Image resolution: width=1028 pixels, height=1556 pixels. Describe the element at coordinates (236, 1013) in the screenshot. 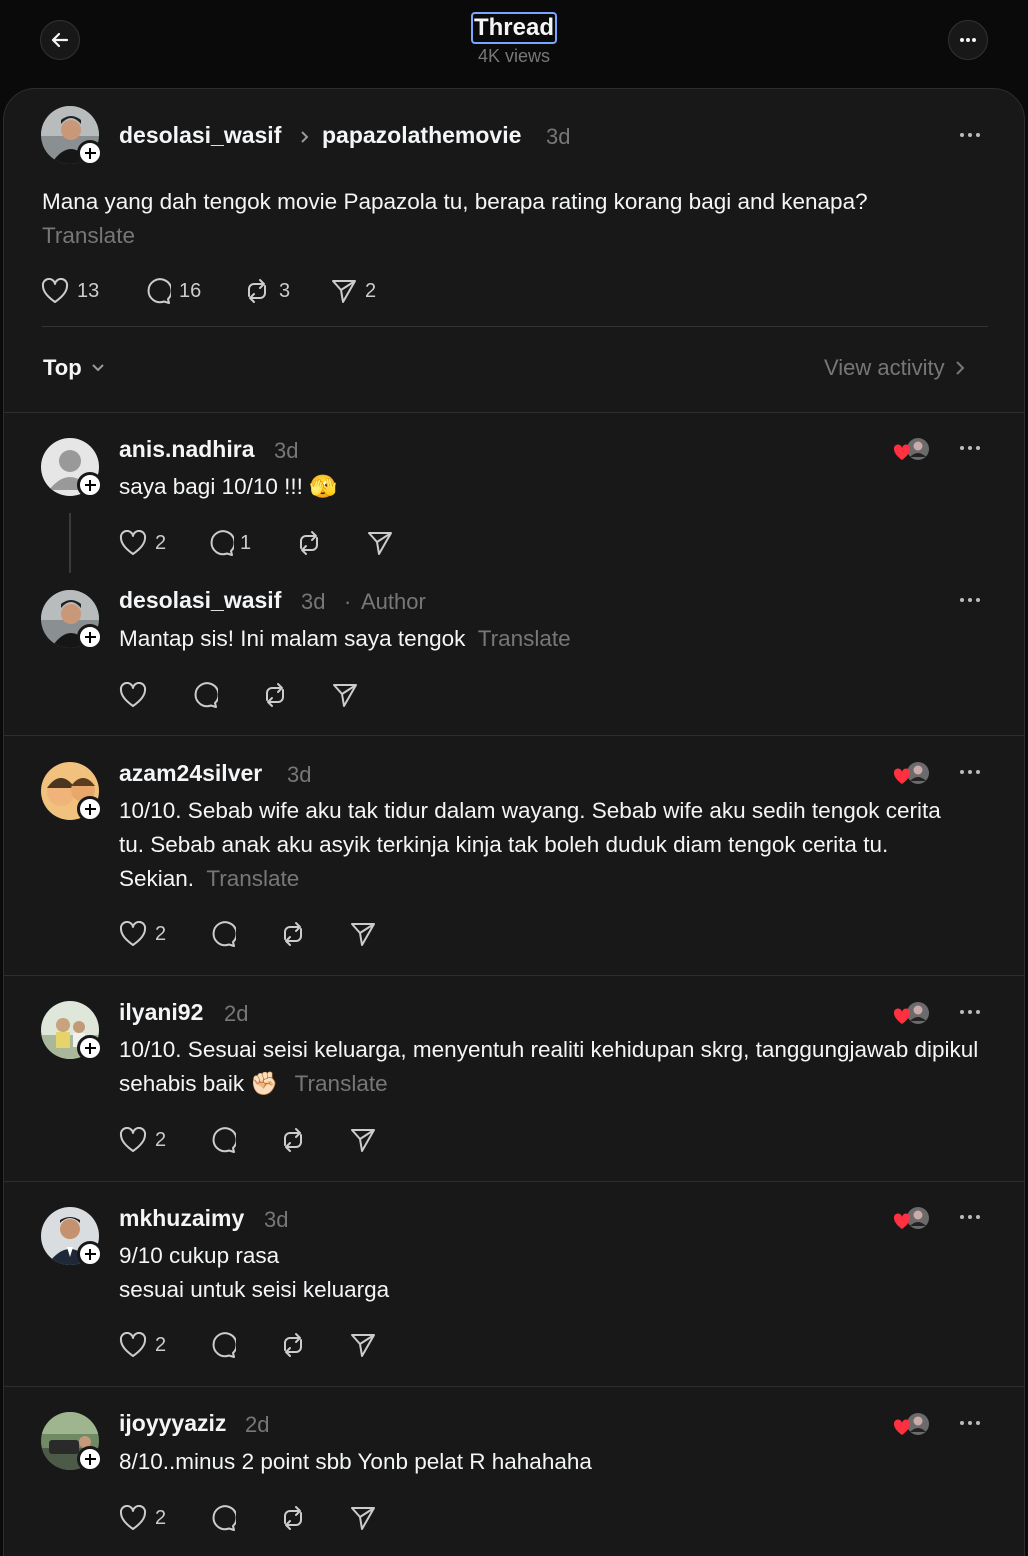

I see `reply-time: 2d` at that location.